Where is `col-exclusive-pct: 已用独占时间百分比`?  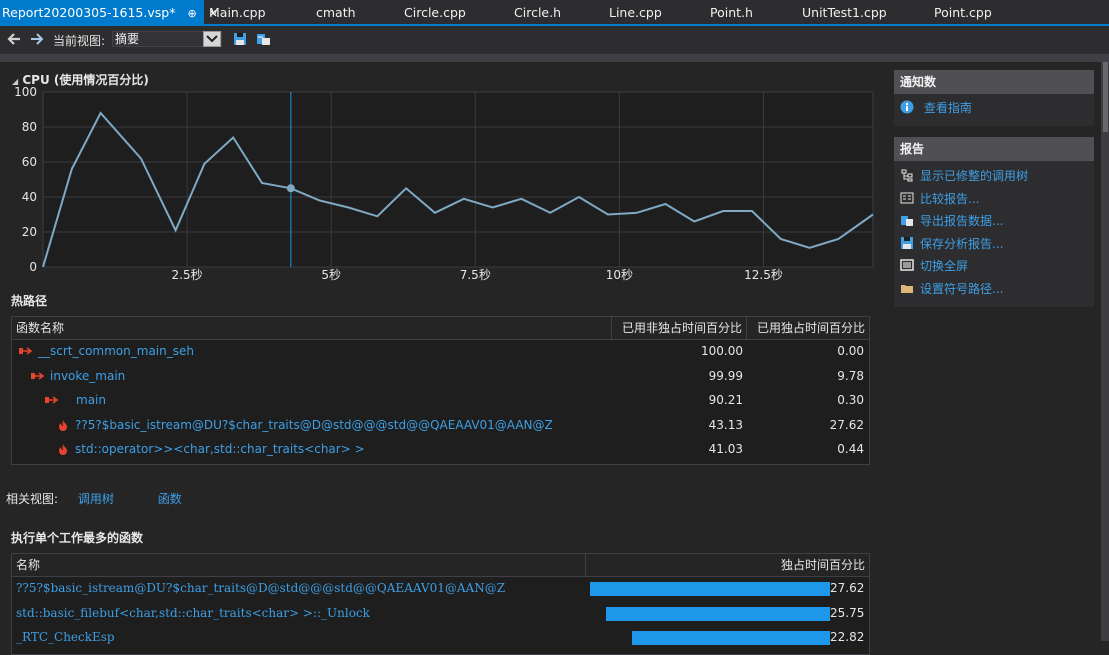
col-exclusive-pct: 已用独占时间百分比 is located at coordinates (808, 328).